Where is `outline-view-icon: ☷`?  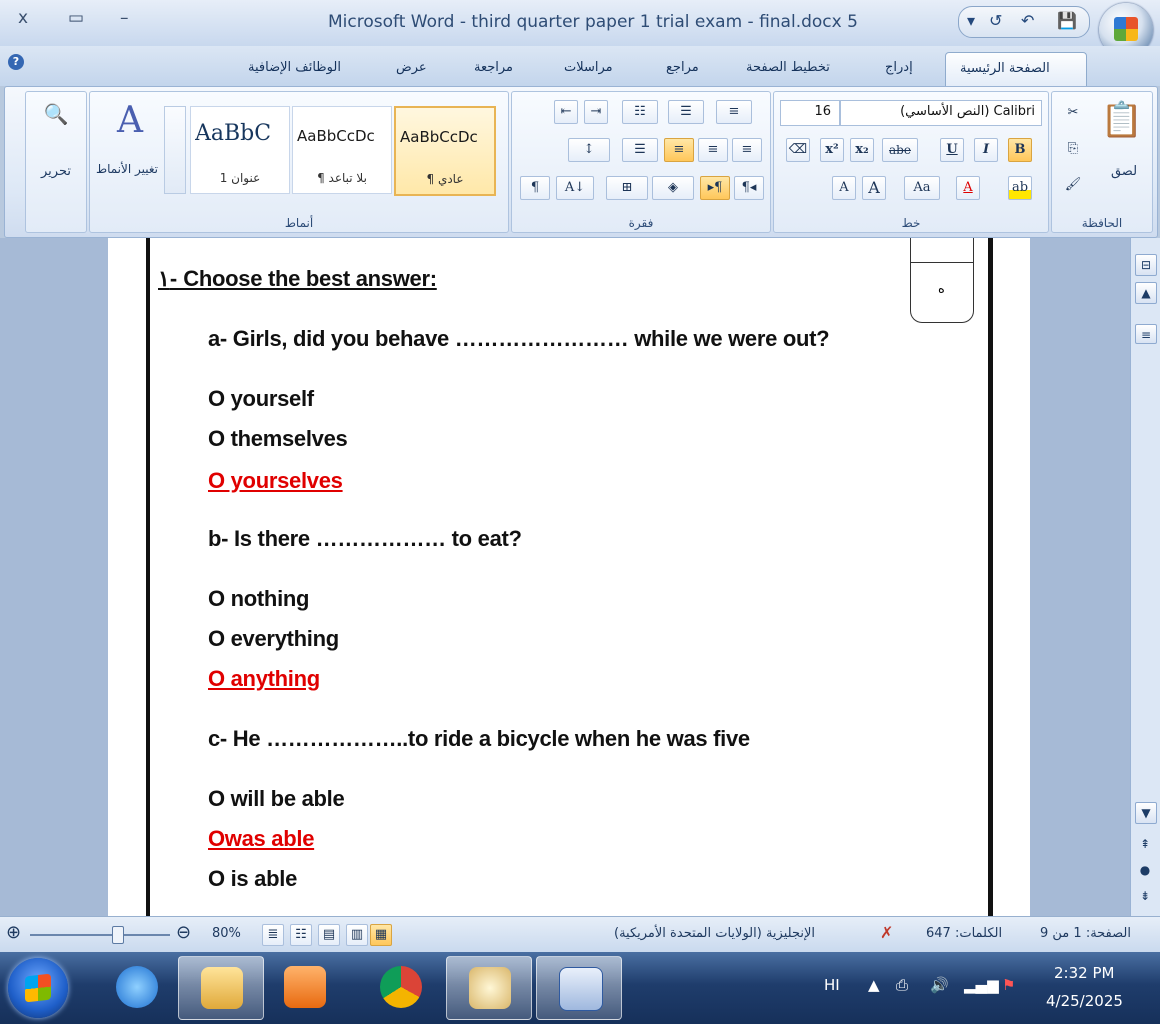 outline-view-icon: ☷ is located at coordinates (301, 935).